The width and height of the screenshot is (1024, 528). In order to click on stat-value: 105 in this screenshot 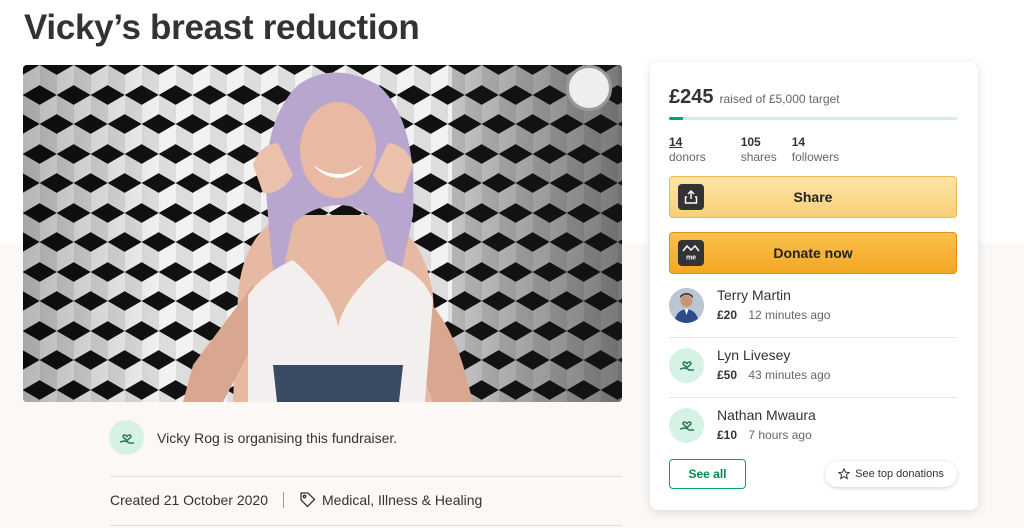, I will do `click(750, 142)`.